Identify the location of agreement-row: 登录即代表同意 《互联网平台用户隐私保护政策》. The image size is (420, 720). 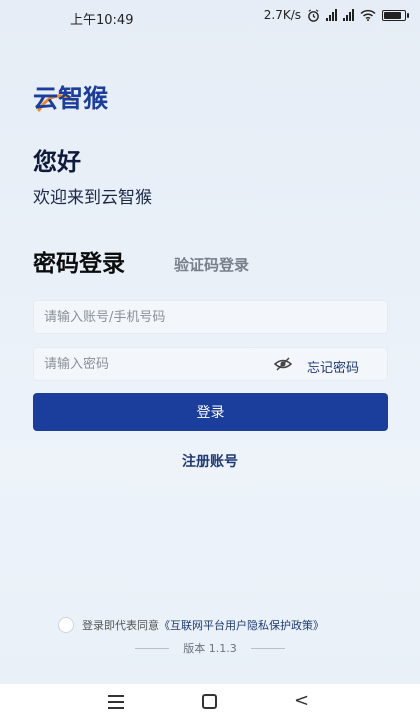
(191, 625).